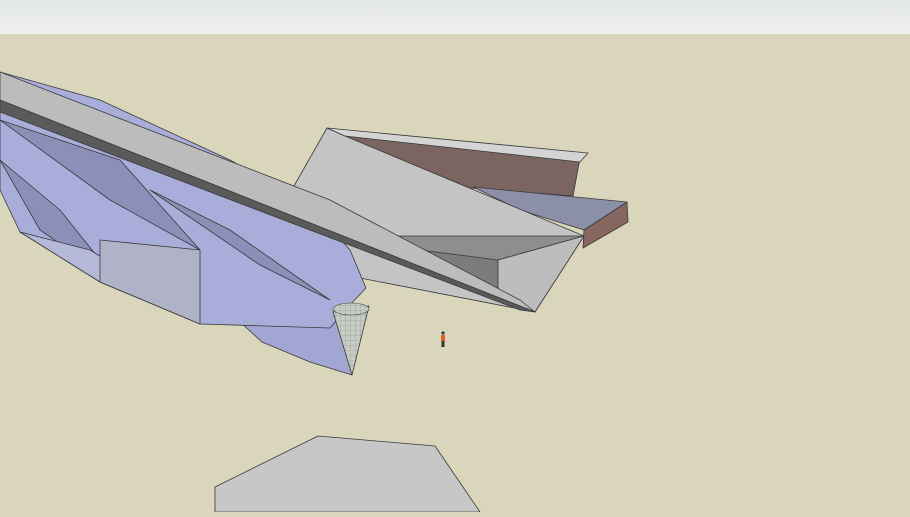 The image size is (910, 517). I want to click on scale-person, so click(443, 339).